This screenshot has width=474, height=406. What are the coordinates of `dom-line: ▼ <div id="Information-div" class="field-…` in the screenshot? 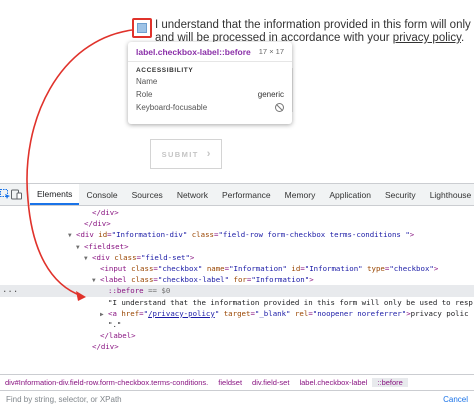 It's located at (237, 234).